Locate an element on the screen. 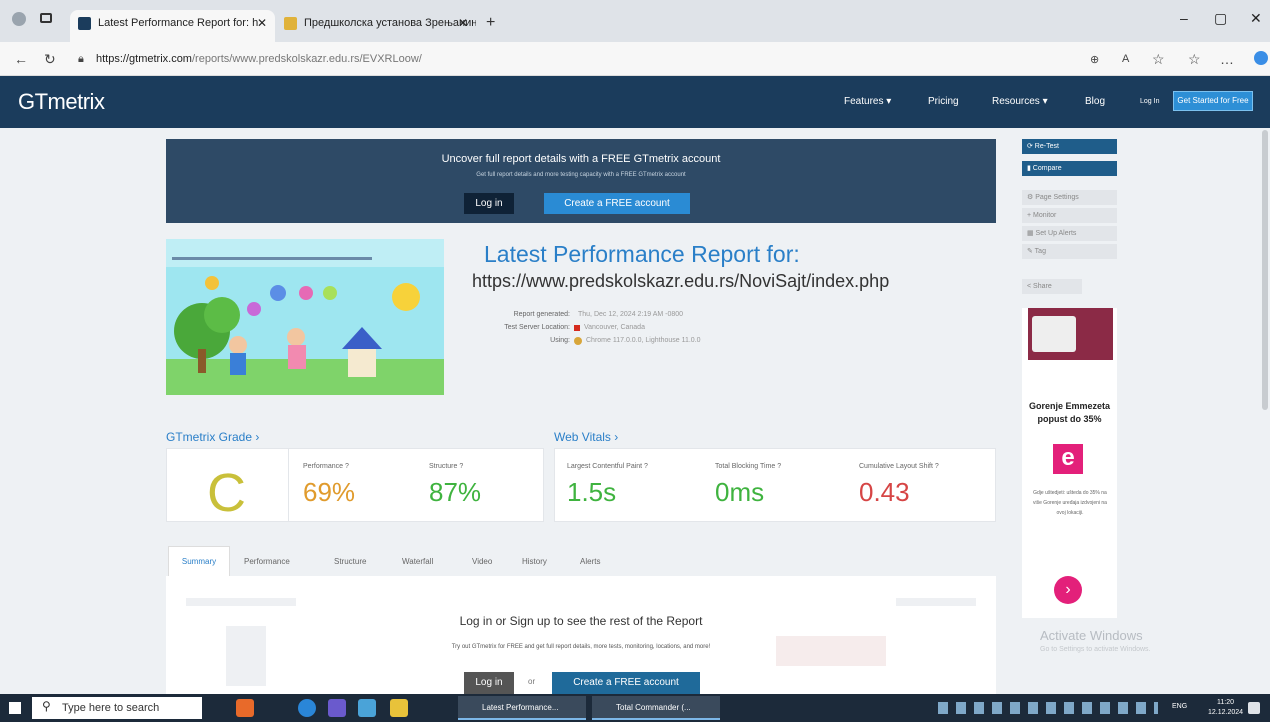 The image size is (1270, 722). tab-video: Video is located at coordinates (482, 561).